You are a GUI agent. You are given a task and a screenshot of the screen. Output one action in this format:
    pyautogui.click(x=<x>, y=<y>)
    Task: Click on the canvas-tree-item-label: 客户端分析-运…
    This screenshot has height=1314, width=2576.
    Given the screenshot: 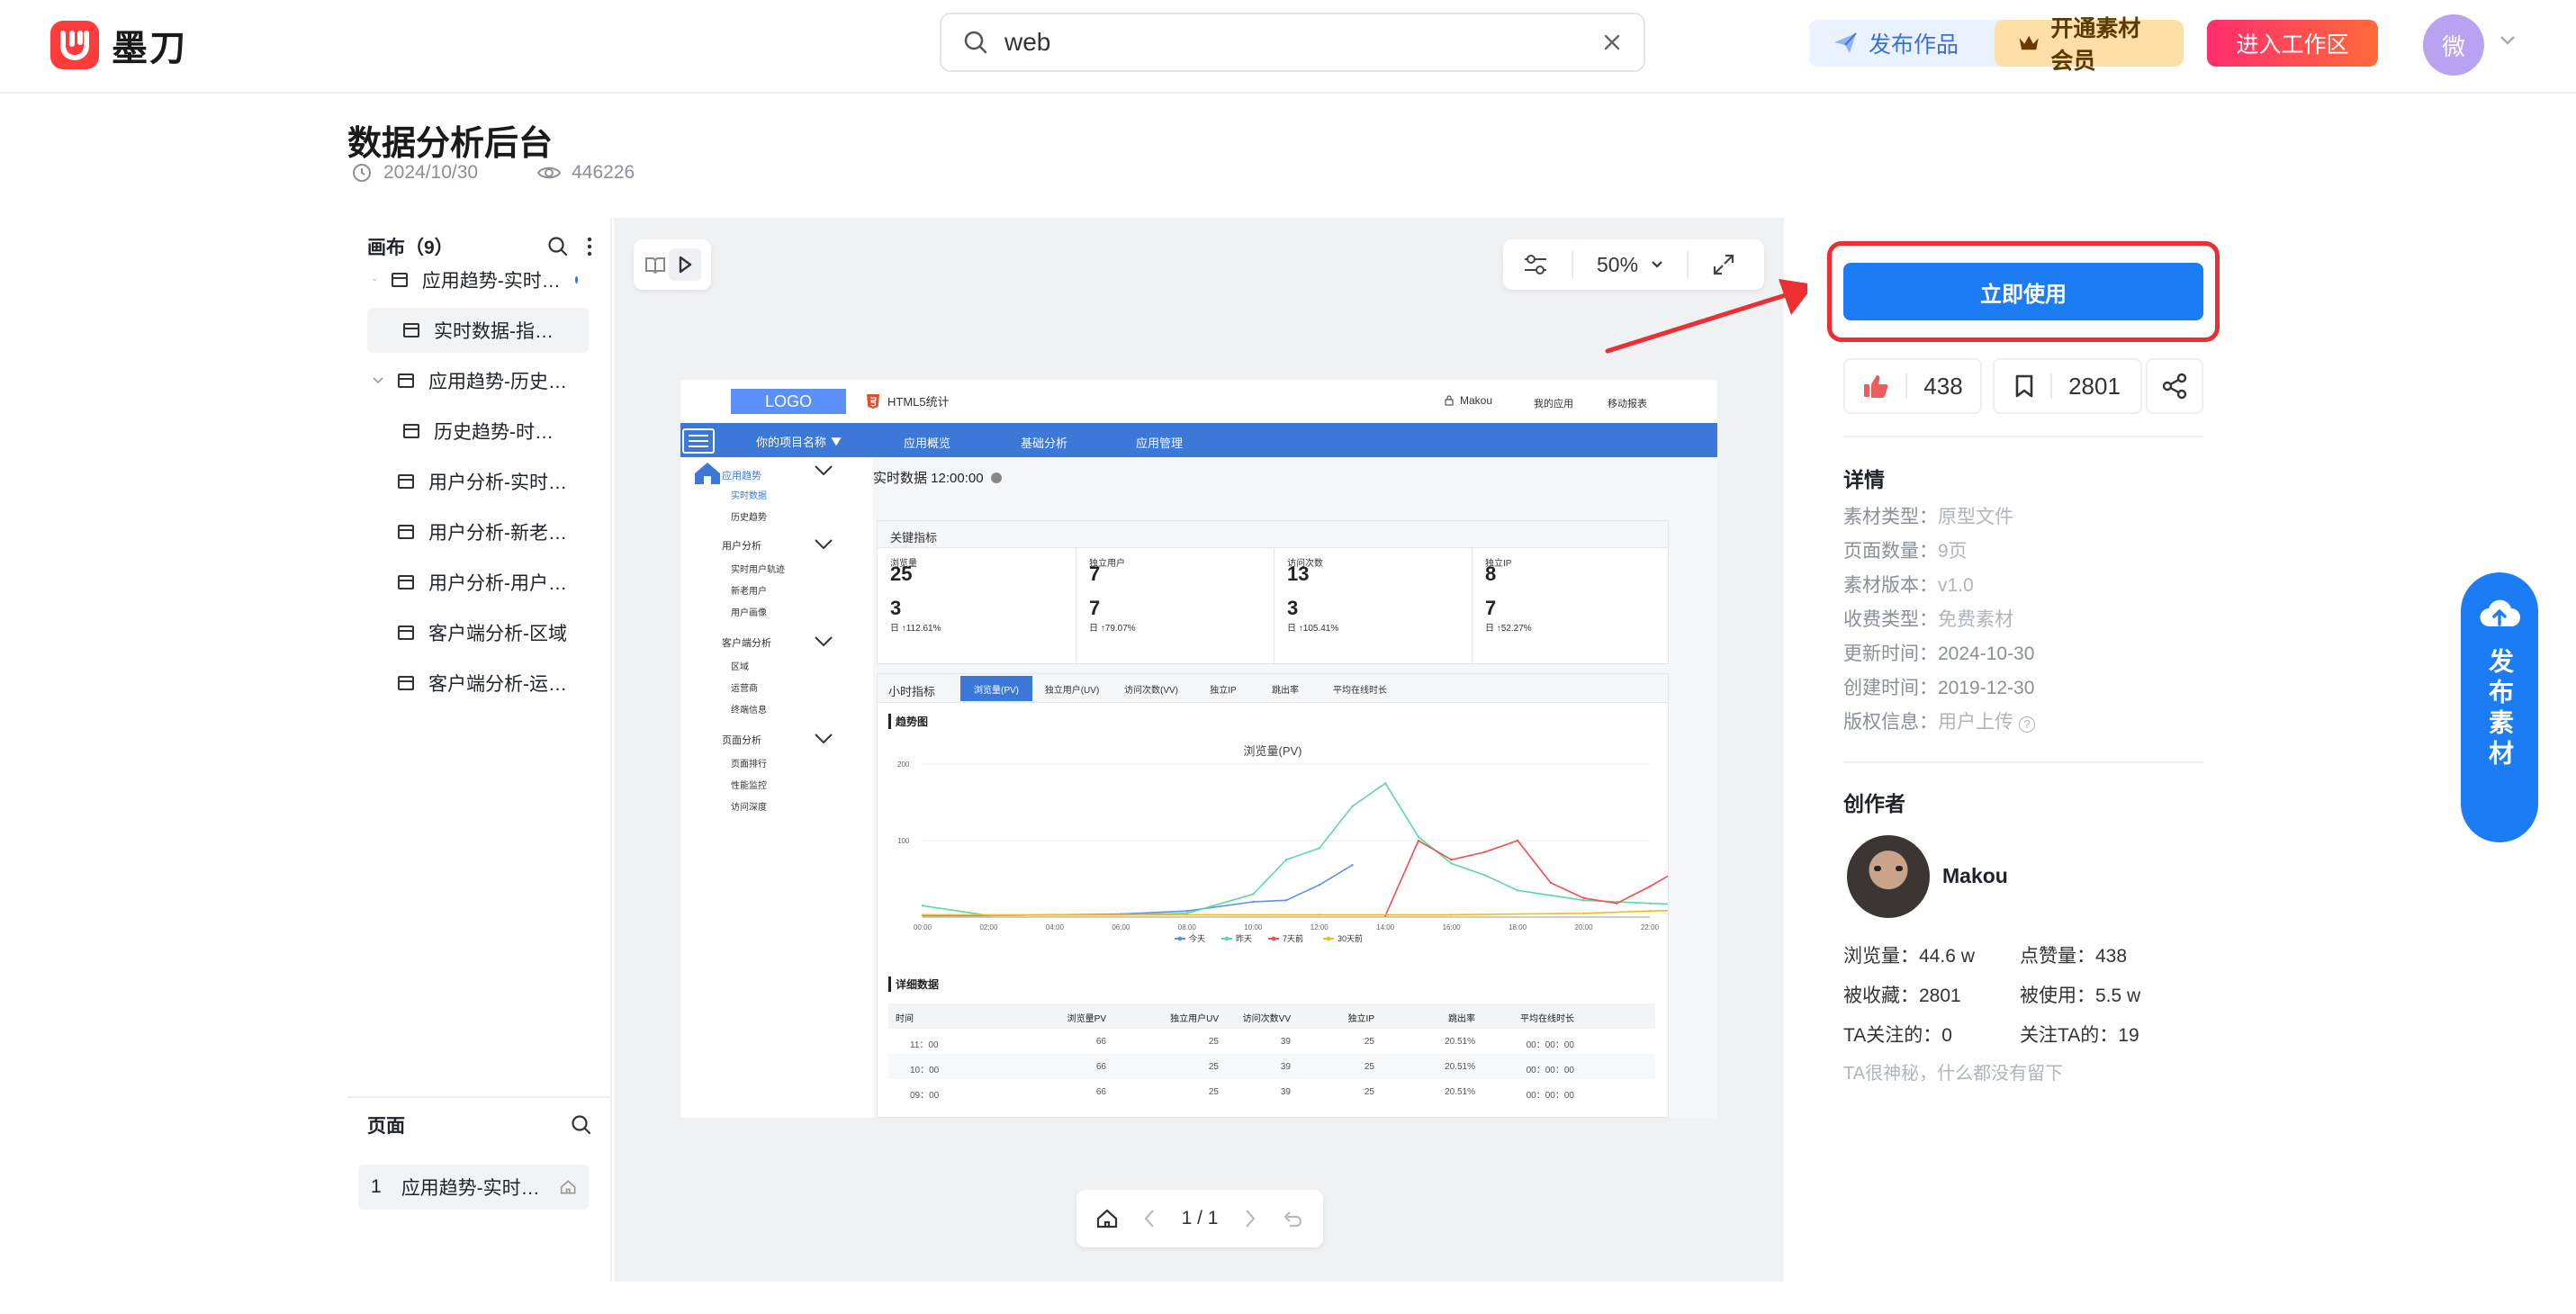 What is the action you would take?
    pyautogui.click(x=498, y=684)
    